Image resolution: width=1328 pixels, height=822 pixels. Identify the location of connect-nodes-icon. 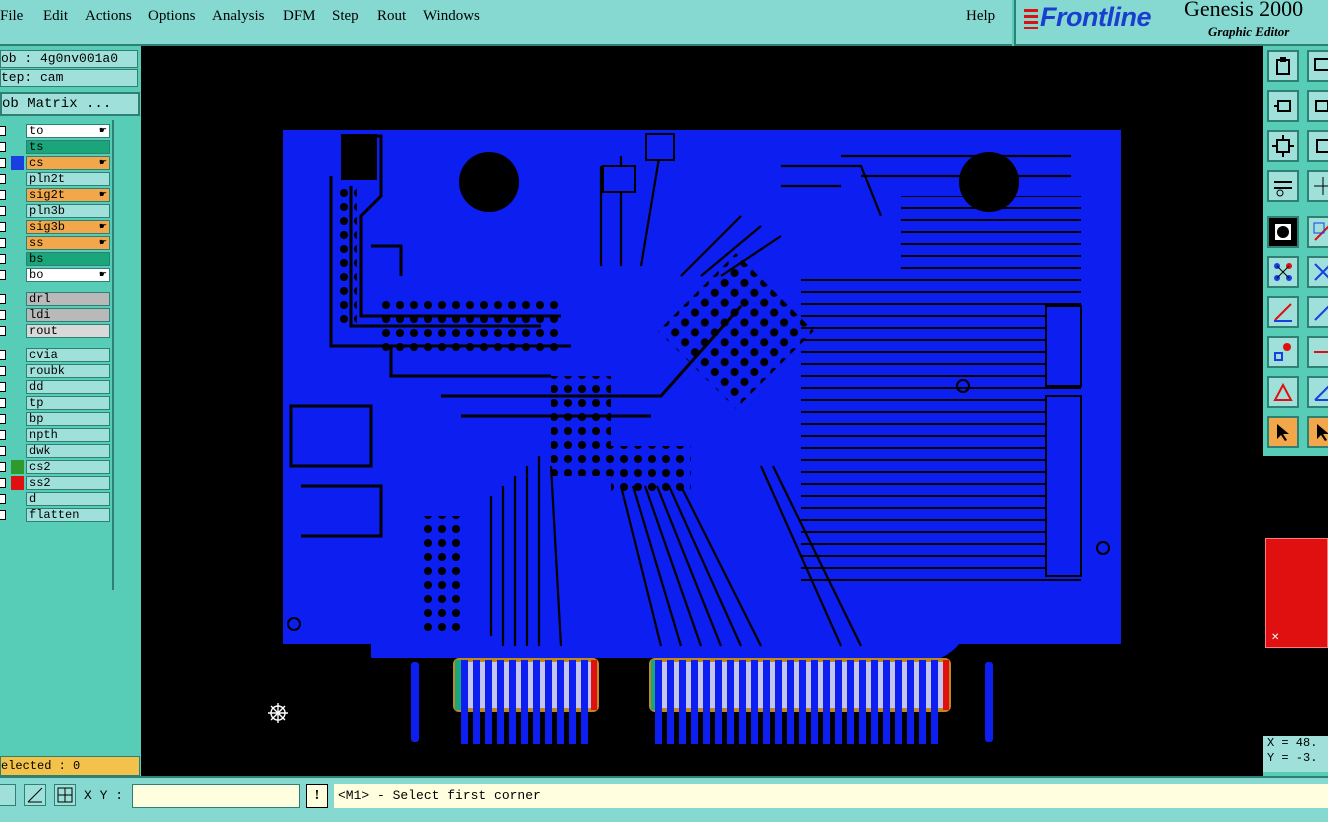
(1283, 272).